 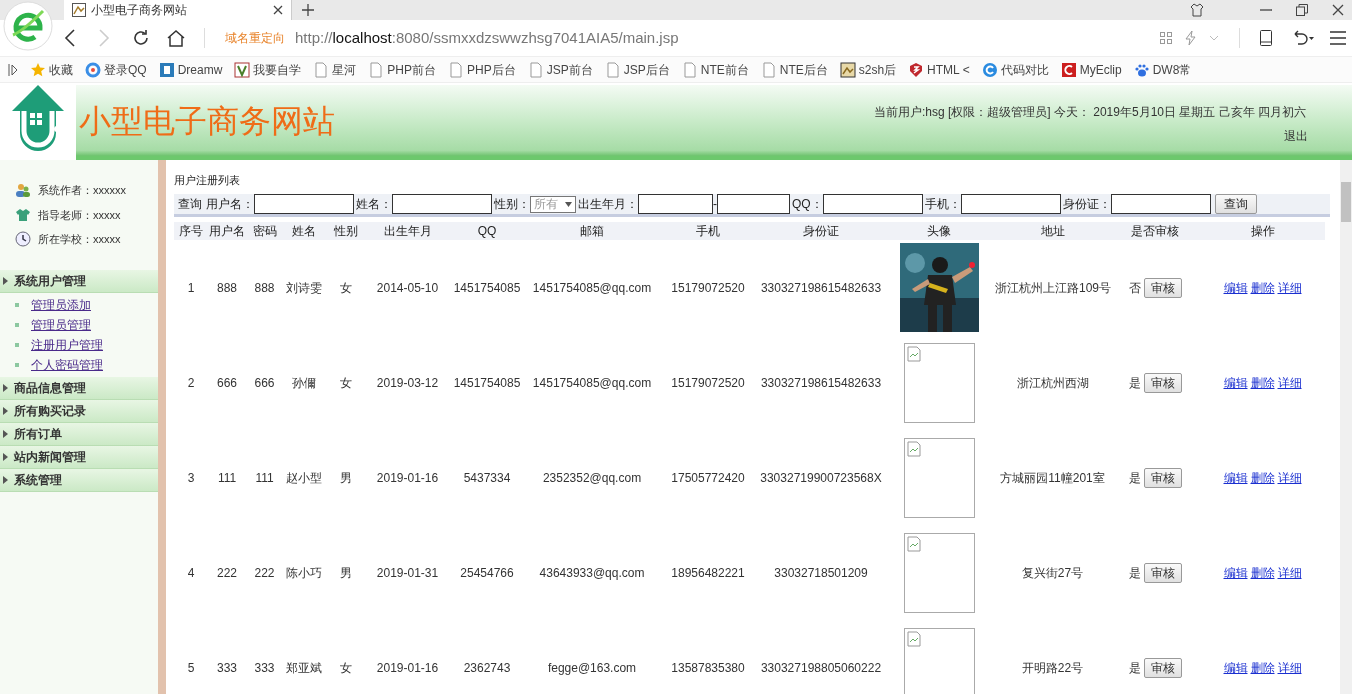 I want to click on bookmark: JSP后台, so click(x=637, y=69).